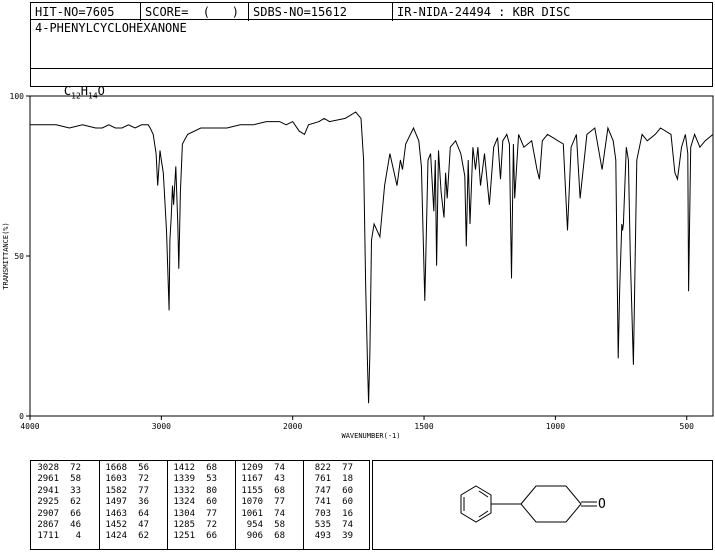 The height and width of the screenshot is (553, 715). What do you see at coordinates (211, 479) in the screenshot?
I see `peak-transmittance: 53` at bounding box center [211, 479].